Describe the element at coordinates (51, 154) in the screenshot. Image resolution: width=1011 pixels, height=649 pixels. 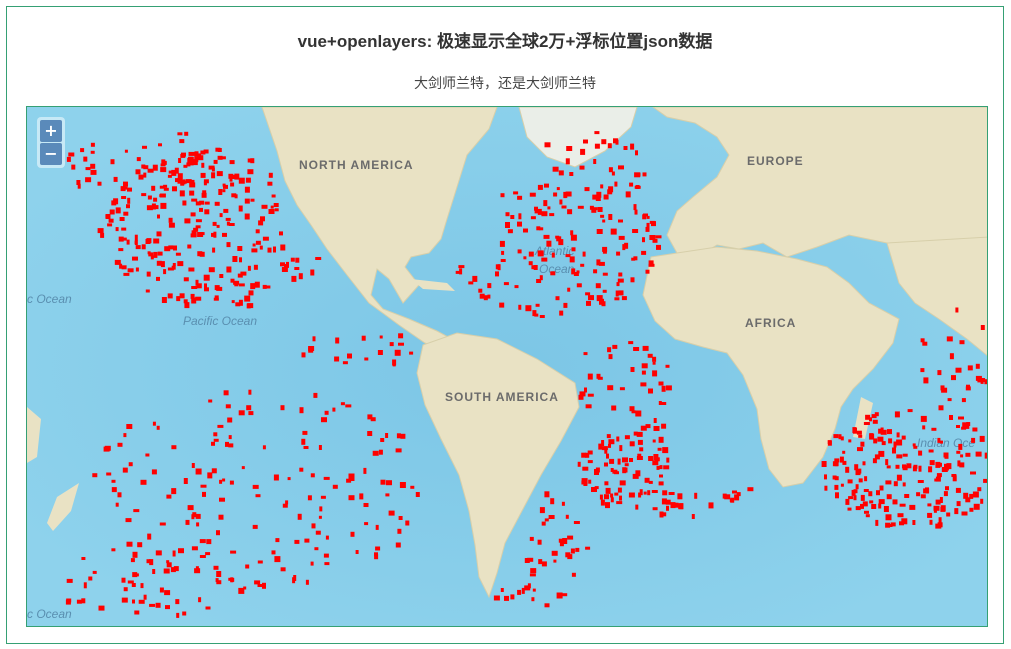
I see `zoom-out-button: −` at that location.